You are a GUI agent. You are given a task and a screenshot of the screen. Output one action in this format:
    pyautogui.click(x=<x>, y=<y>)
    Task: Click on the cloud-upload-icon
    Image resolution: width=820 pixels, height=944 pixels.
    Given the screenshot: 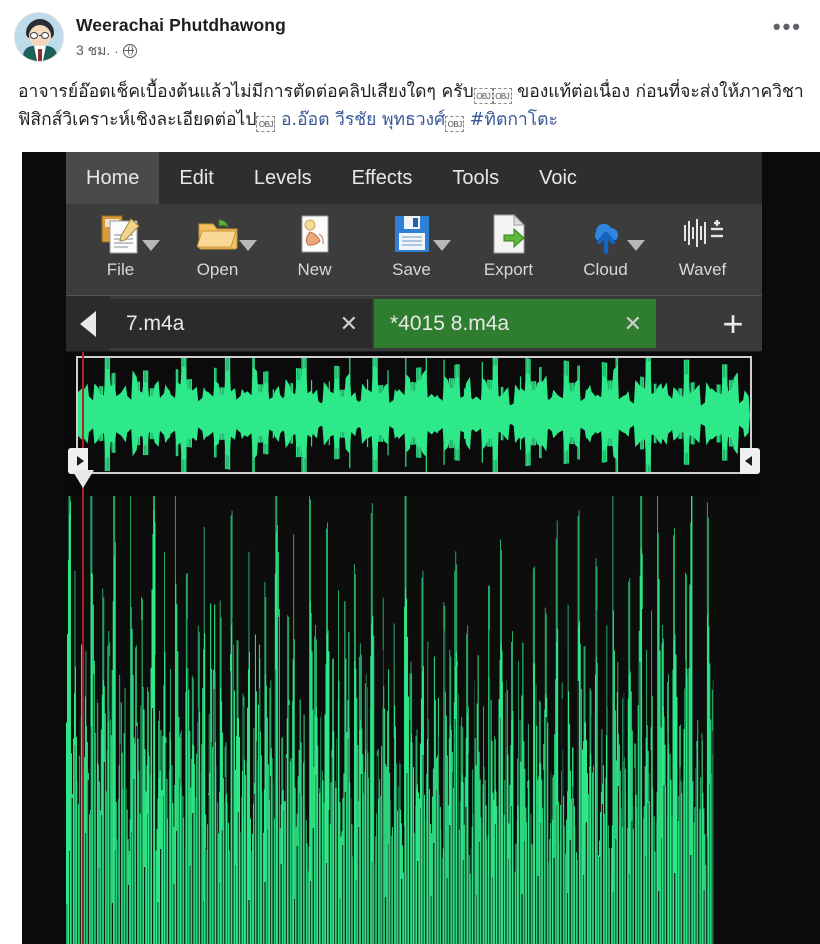 What is the action you would take?
    pyautogui.click(x=605, y=232)
    